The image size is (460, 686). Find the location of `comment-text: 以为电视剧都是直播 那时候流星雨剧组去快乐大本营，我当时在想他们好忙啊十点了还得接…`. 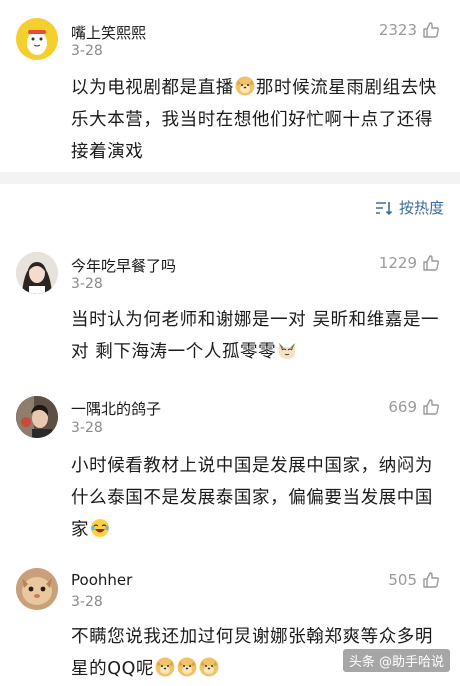

comment-text: 以为电视剧都是直播 那时候流星雨剧组去快乐大本营，我当时在想他们好忙啊十点了还得接… is located at coordinates (257, 120).